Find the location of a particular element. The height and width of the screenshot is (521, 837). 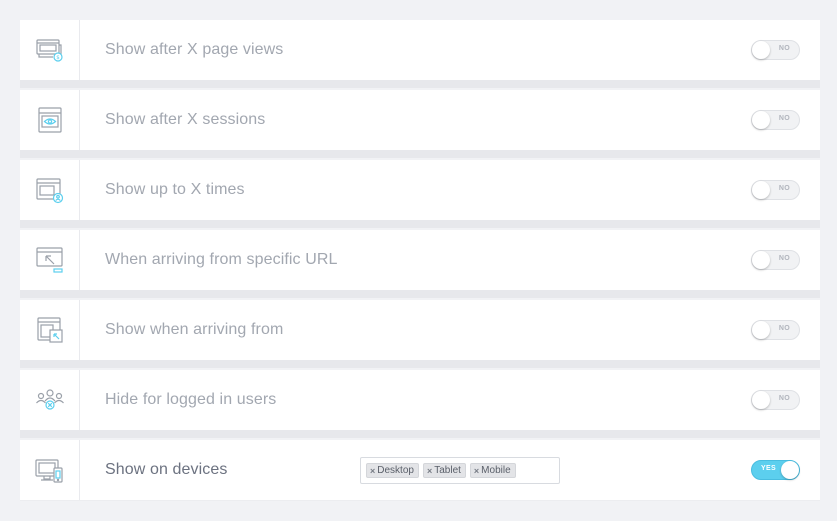

rule-row-specific-url: When arriving from specific URL NO is located at coordinates (420, 264).